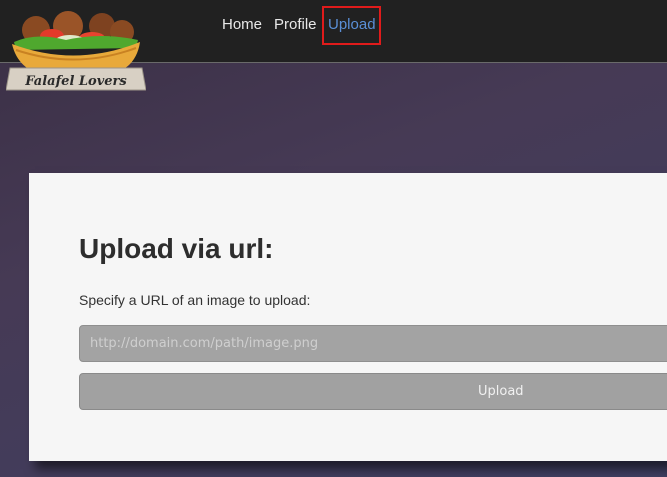  I want to click on logo-text: Falafel Lovers, so click(75, 81).